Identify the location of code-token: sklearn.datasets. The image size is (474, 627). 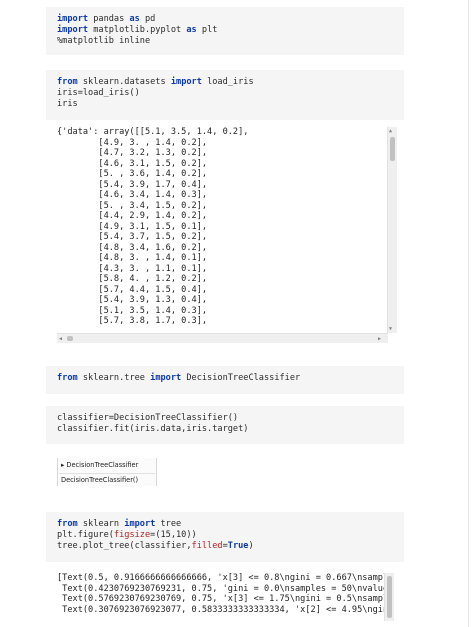
(124, 82).